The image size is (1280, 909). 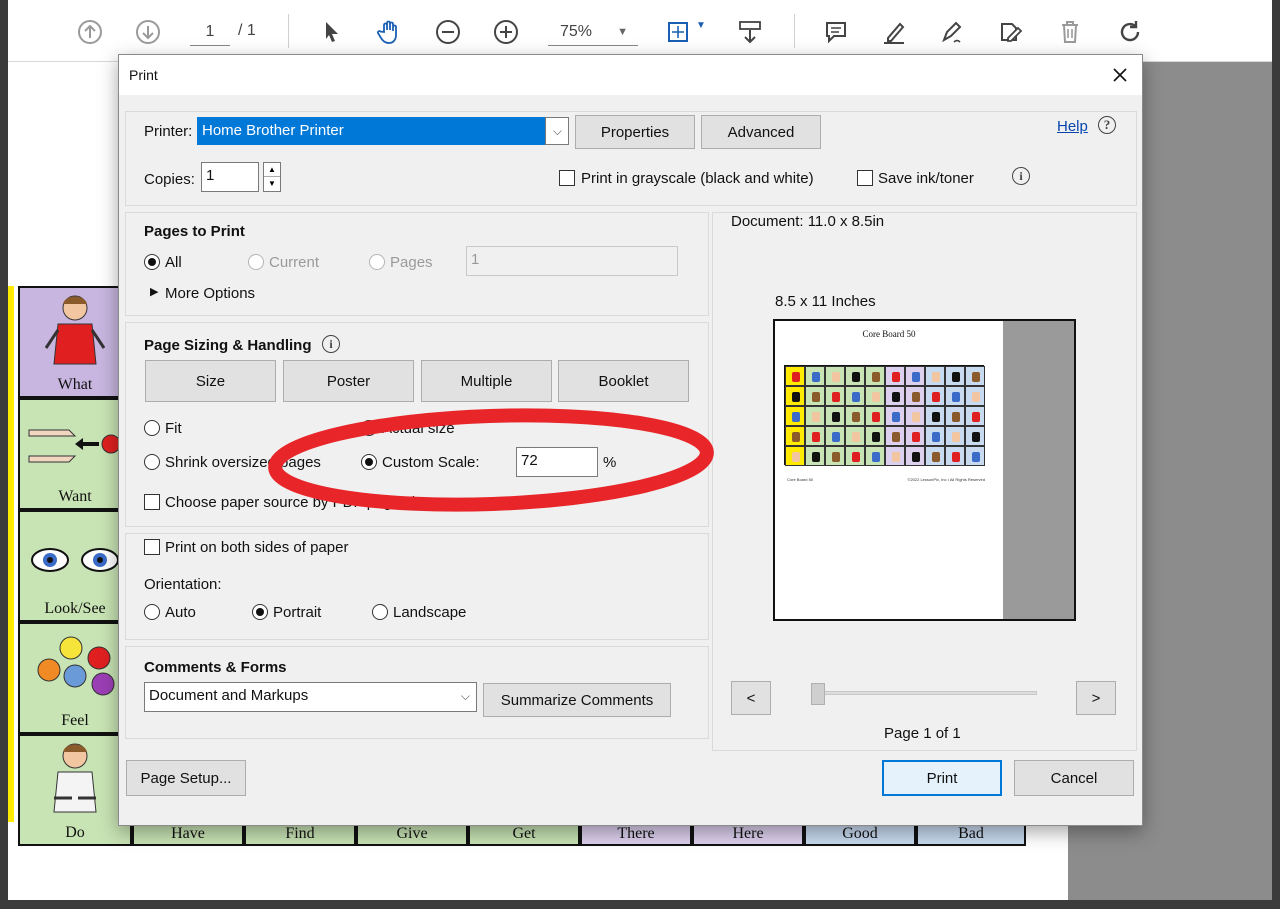 What do you see at coordinates (152, 462) in the screenshot?
I see `shrink-oversized-radio` at bounding box center [152, 462].